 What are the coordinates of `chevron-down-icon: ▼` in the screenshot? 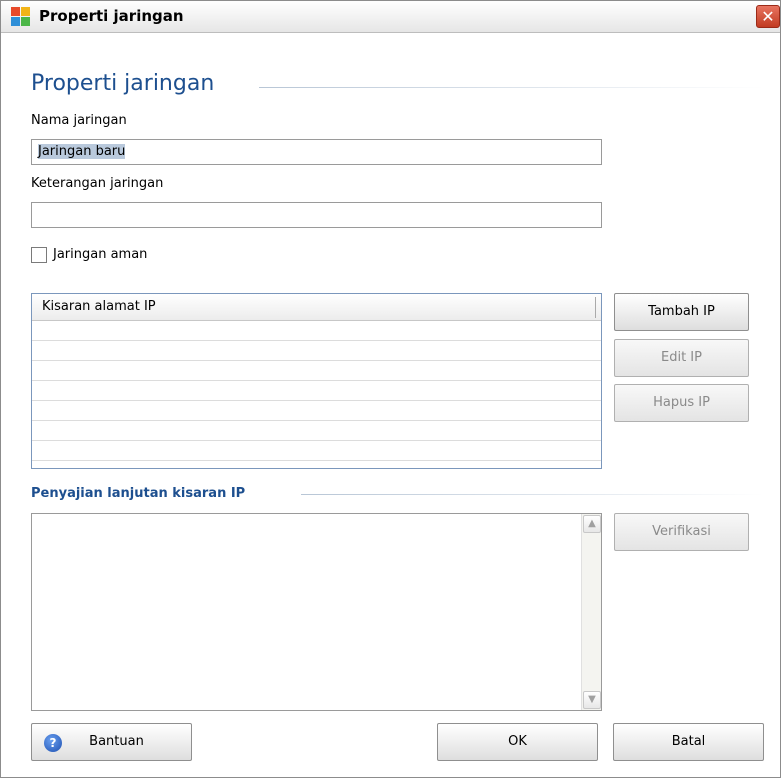 It's located at (592, 699).